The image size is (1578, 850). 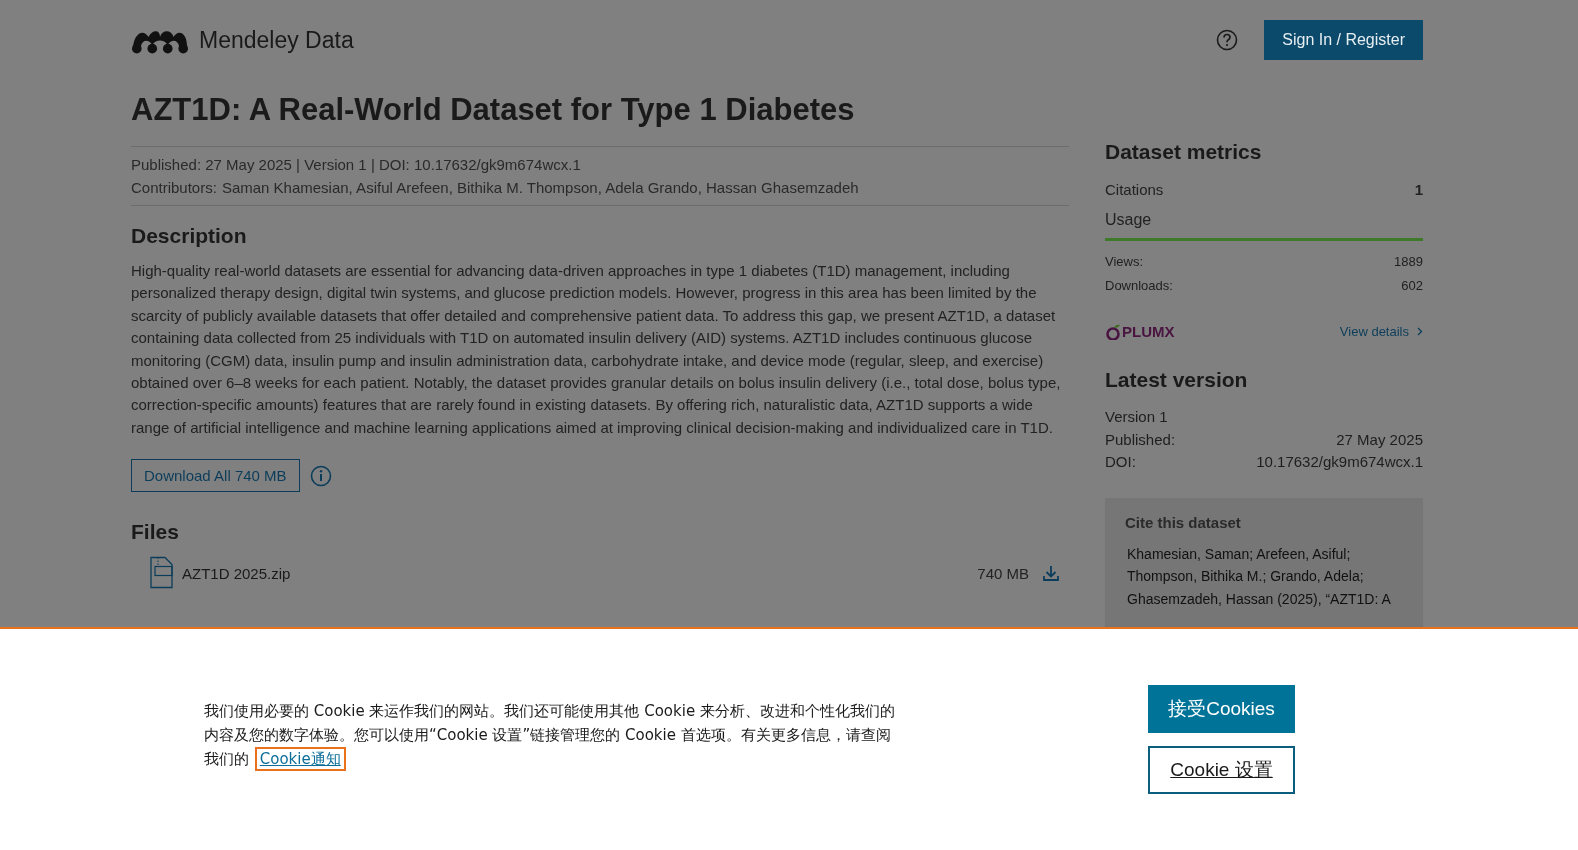 What do you see at coordinates (356, 165) in the screenshot?
I see `publication-info: Published: 27 May 2025 | Version 1 | DOI: 10.17632/gk9m674wcx.1` at bounding box center [356, 165].